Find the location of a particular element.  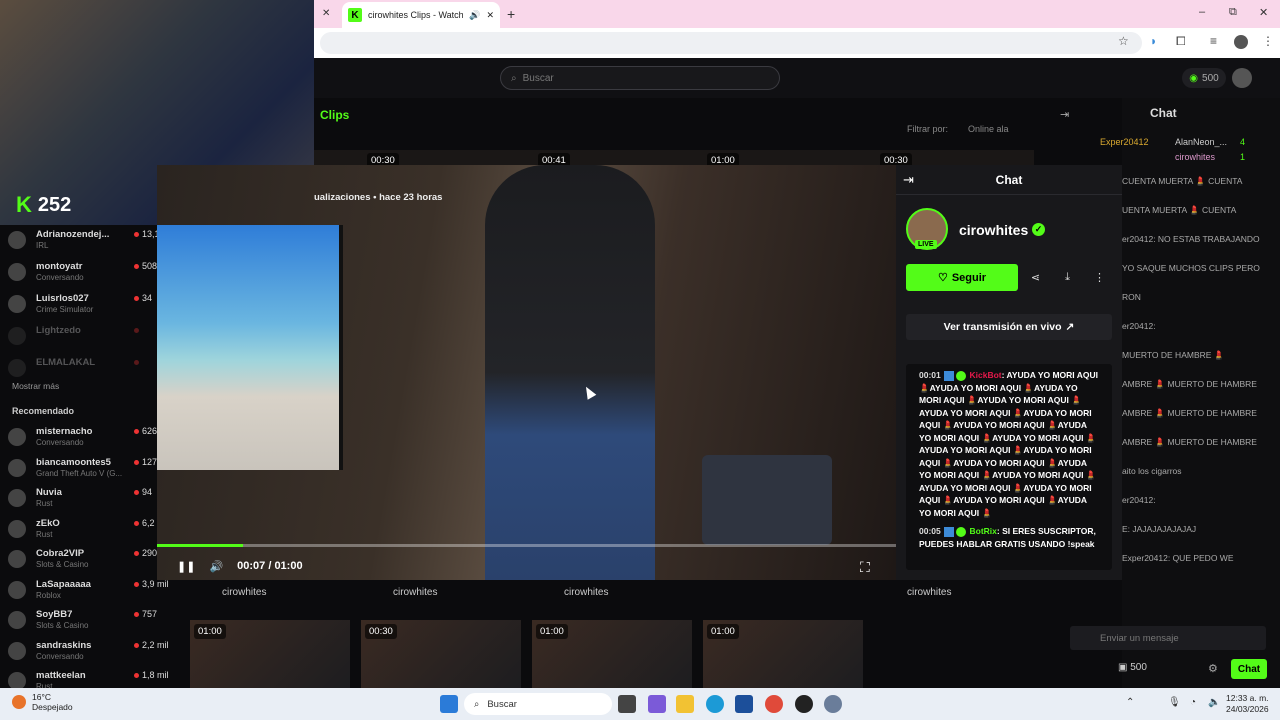

speaker-icon: 🔊 is located at coordinates (474, 15).